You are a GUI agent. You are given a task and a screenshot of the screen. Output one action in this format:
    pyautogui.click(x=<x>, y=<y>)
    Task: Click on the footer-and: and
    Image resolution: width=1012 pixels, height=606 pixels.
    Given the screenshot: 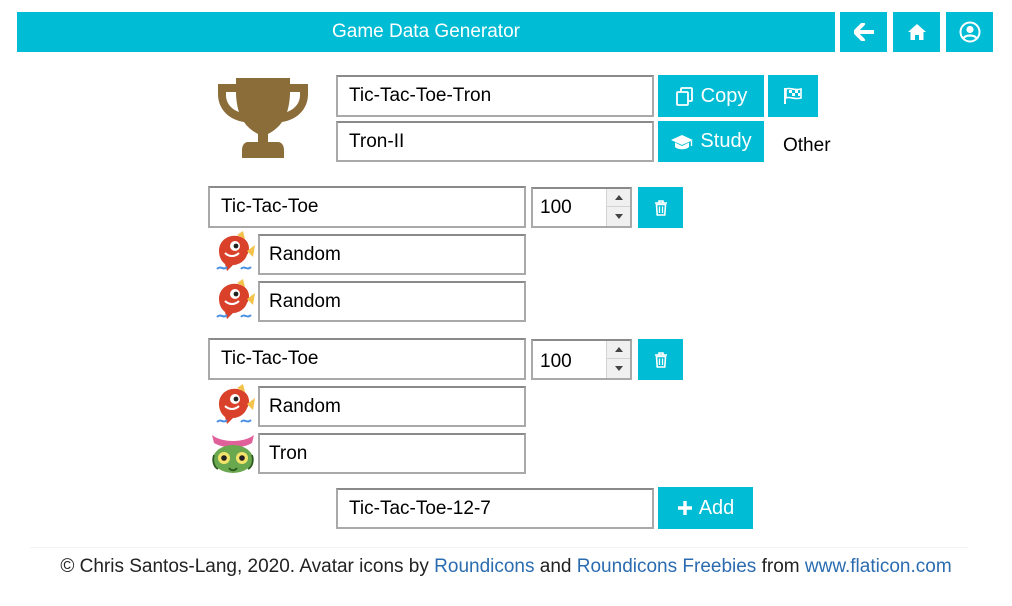 What is the action you would take?
    pyautogui.click(x=555, y=566)
    